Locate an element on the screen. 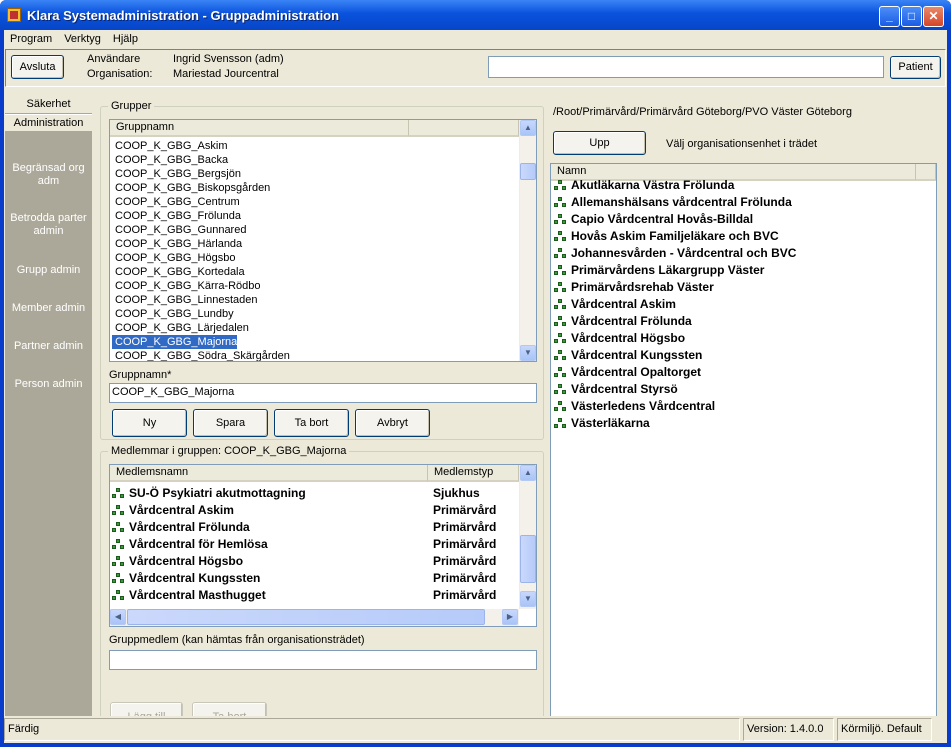 The width and height of the screenshot is (951, 747). member-input is located at coordinates (323, 660).